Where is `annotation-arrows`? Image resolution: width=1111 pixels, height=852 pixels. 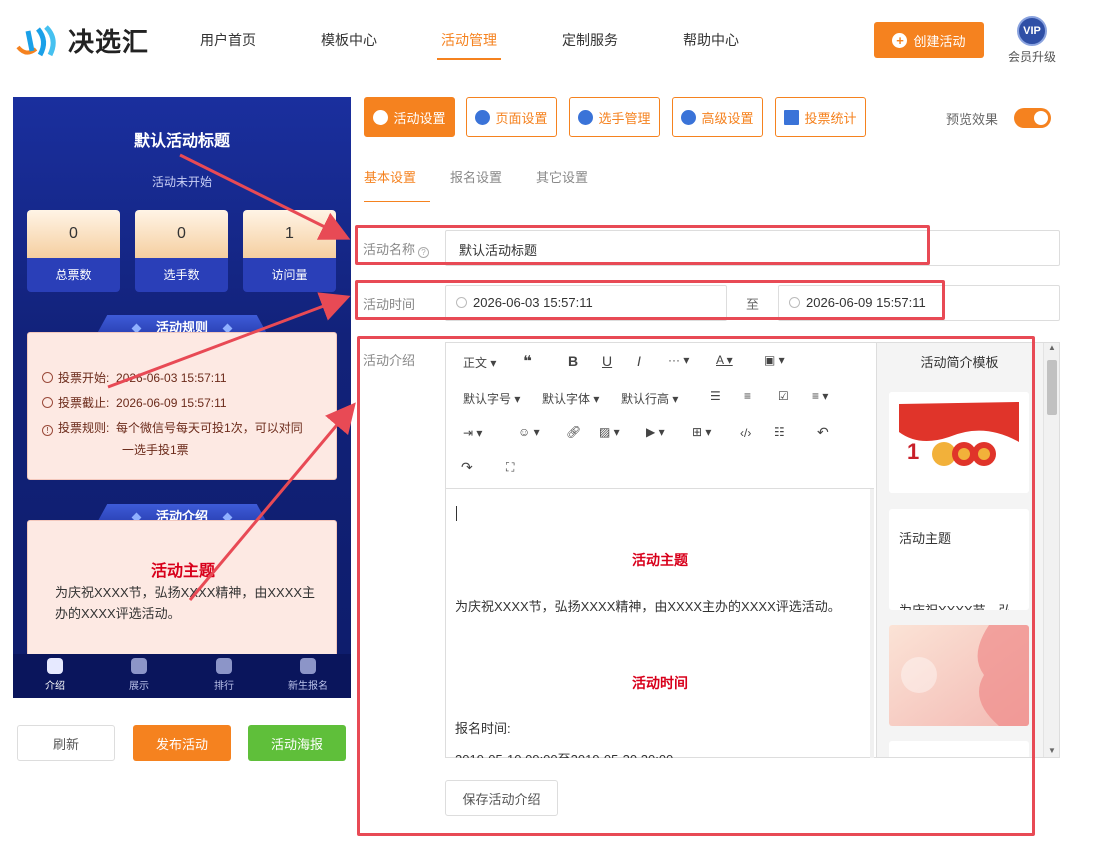 annotation-arrows is located at coordinates (231, 377).